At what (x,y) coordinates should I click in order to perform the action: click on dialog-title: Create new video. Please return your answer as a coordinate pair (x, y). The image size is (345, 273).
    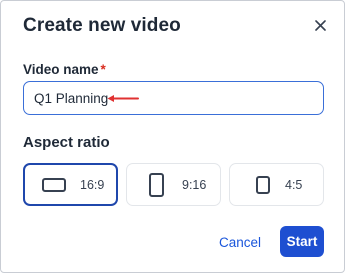
    Looking at the image, I should click on (102, 25).